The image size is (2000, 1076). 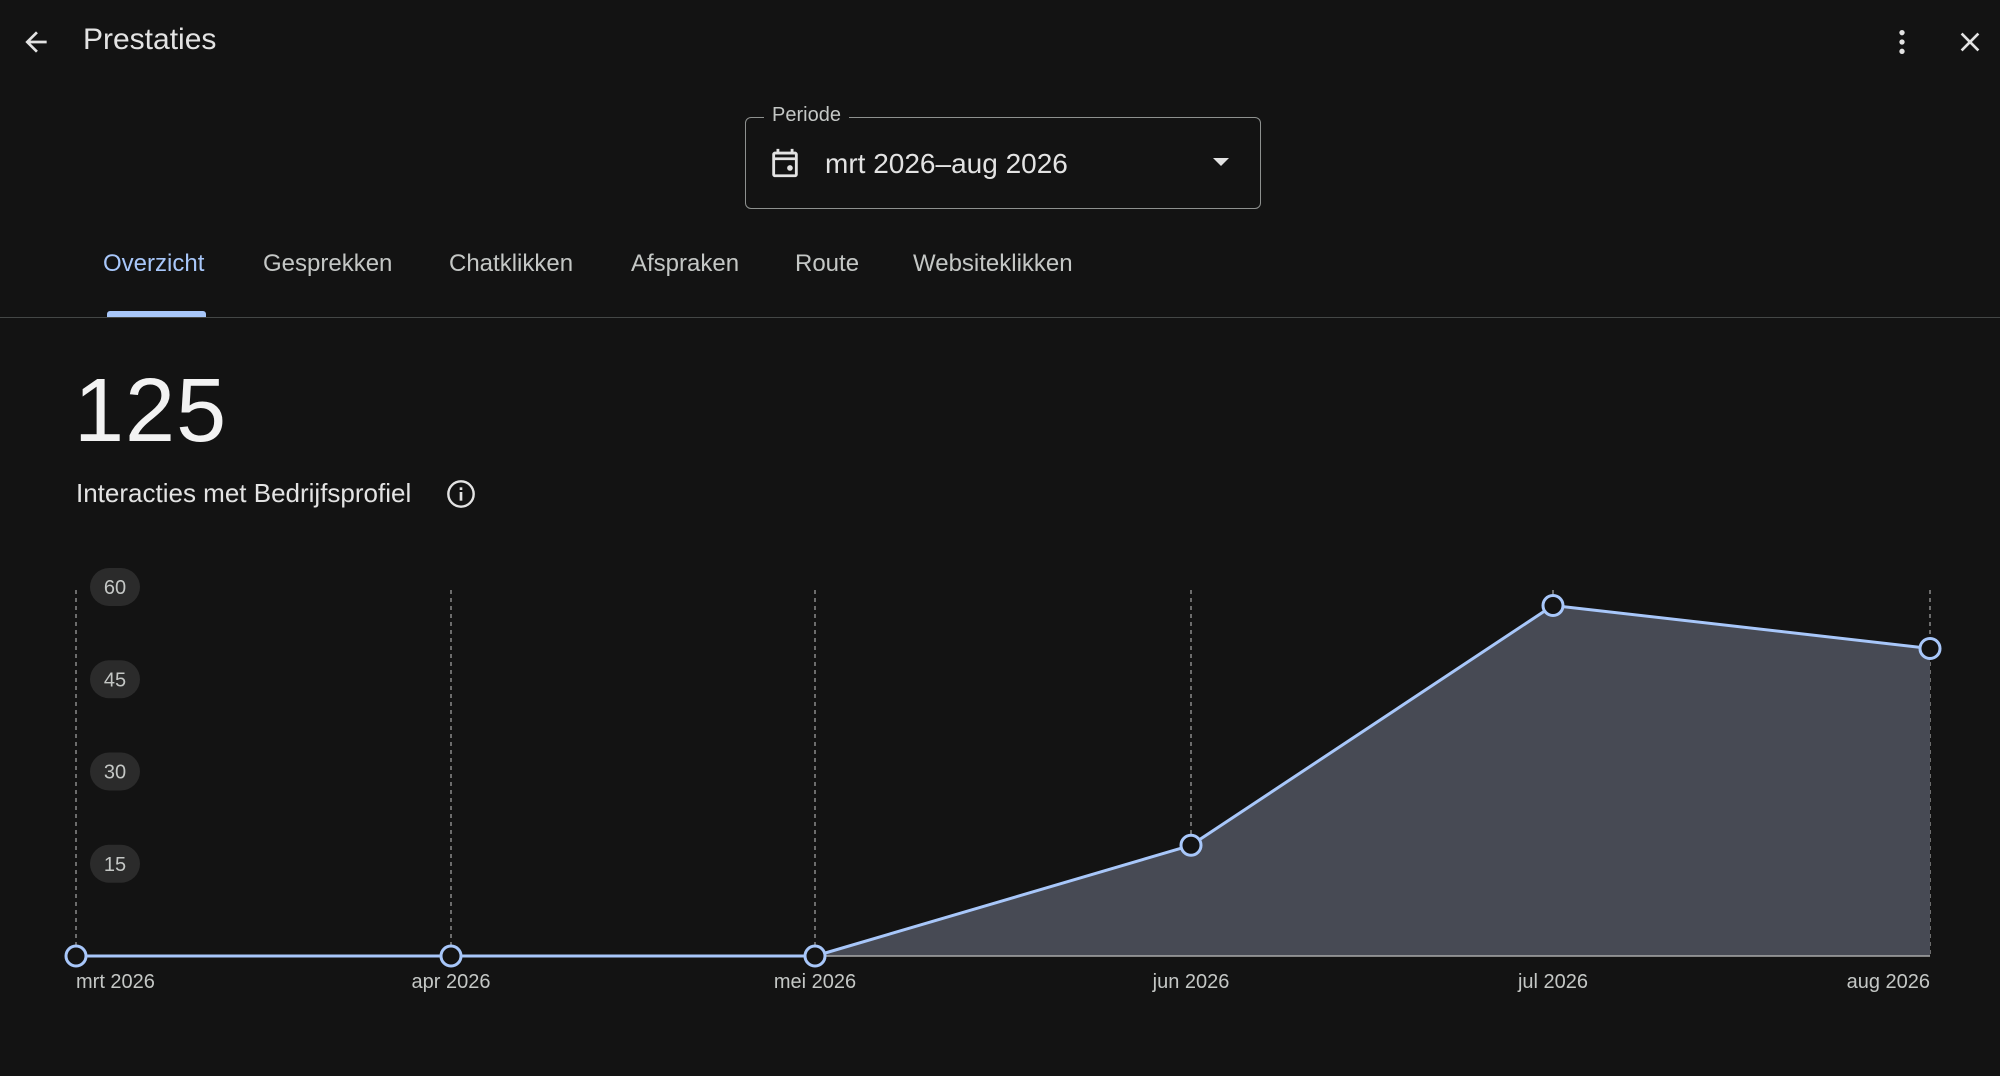 What do you see at coordinates (946, 163) in the screenshot?
I see `period-value: mrt 2026–aug 2026` at bounding box center [946, 163].